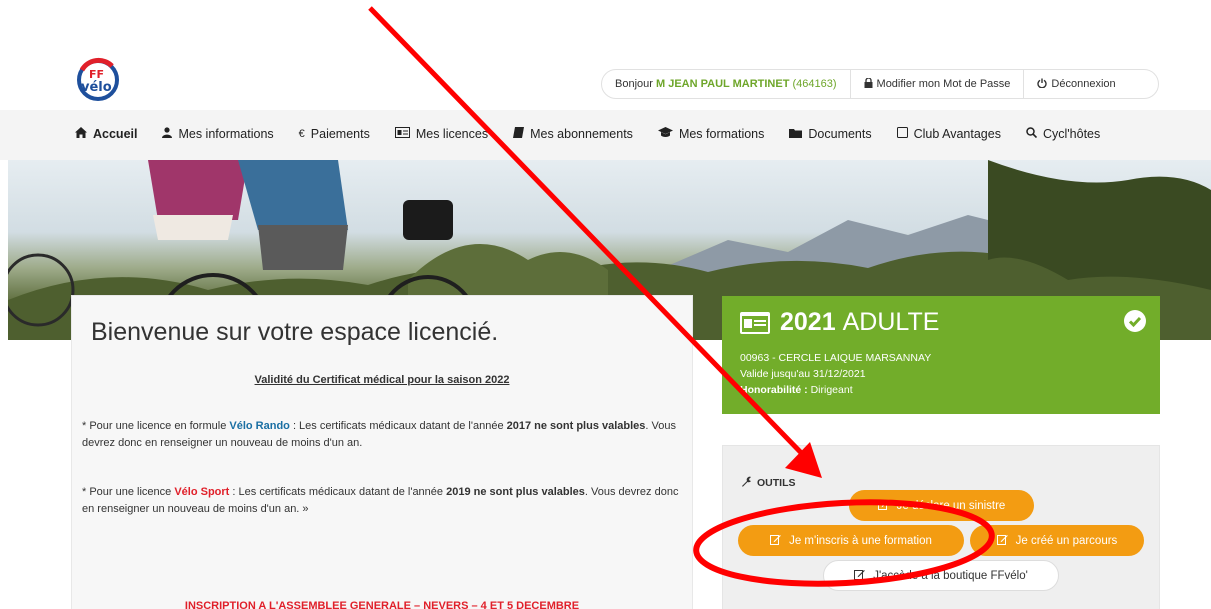  I want to click on create-route-button: Je créé un parcours, so click(1057, 540).